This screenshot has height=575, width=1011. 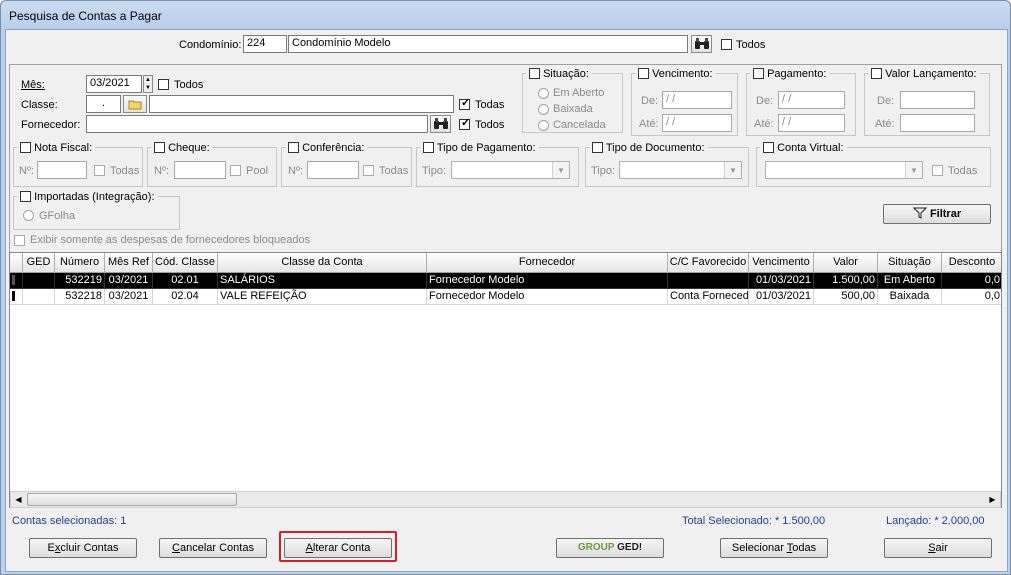 I want to click on sair-button: Sair, so click(x=938, y=548).